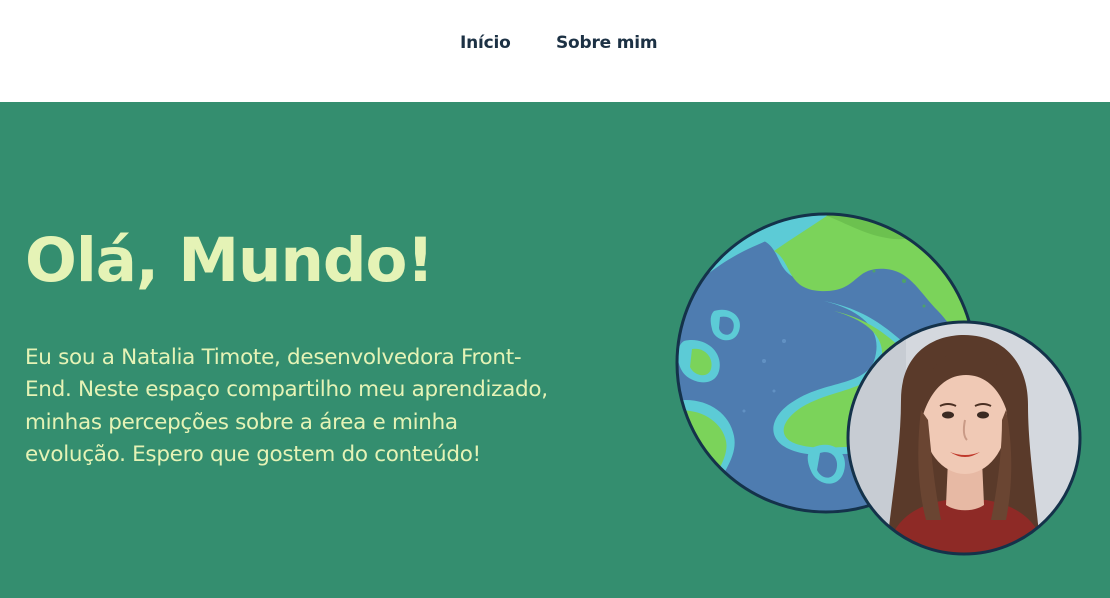  Describe the element at coordinates (607, 43) in the screenshot. I see `nav-link-sobre-mim: Sobre mim` at that location.